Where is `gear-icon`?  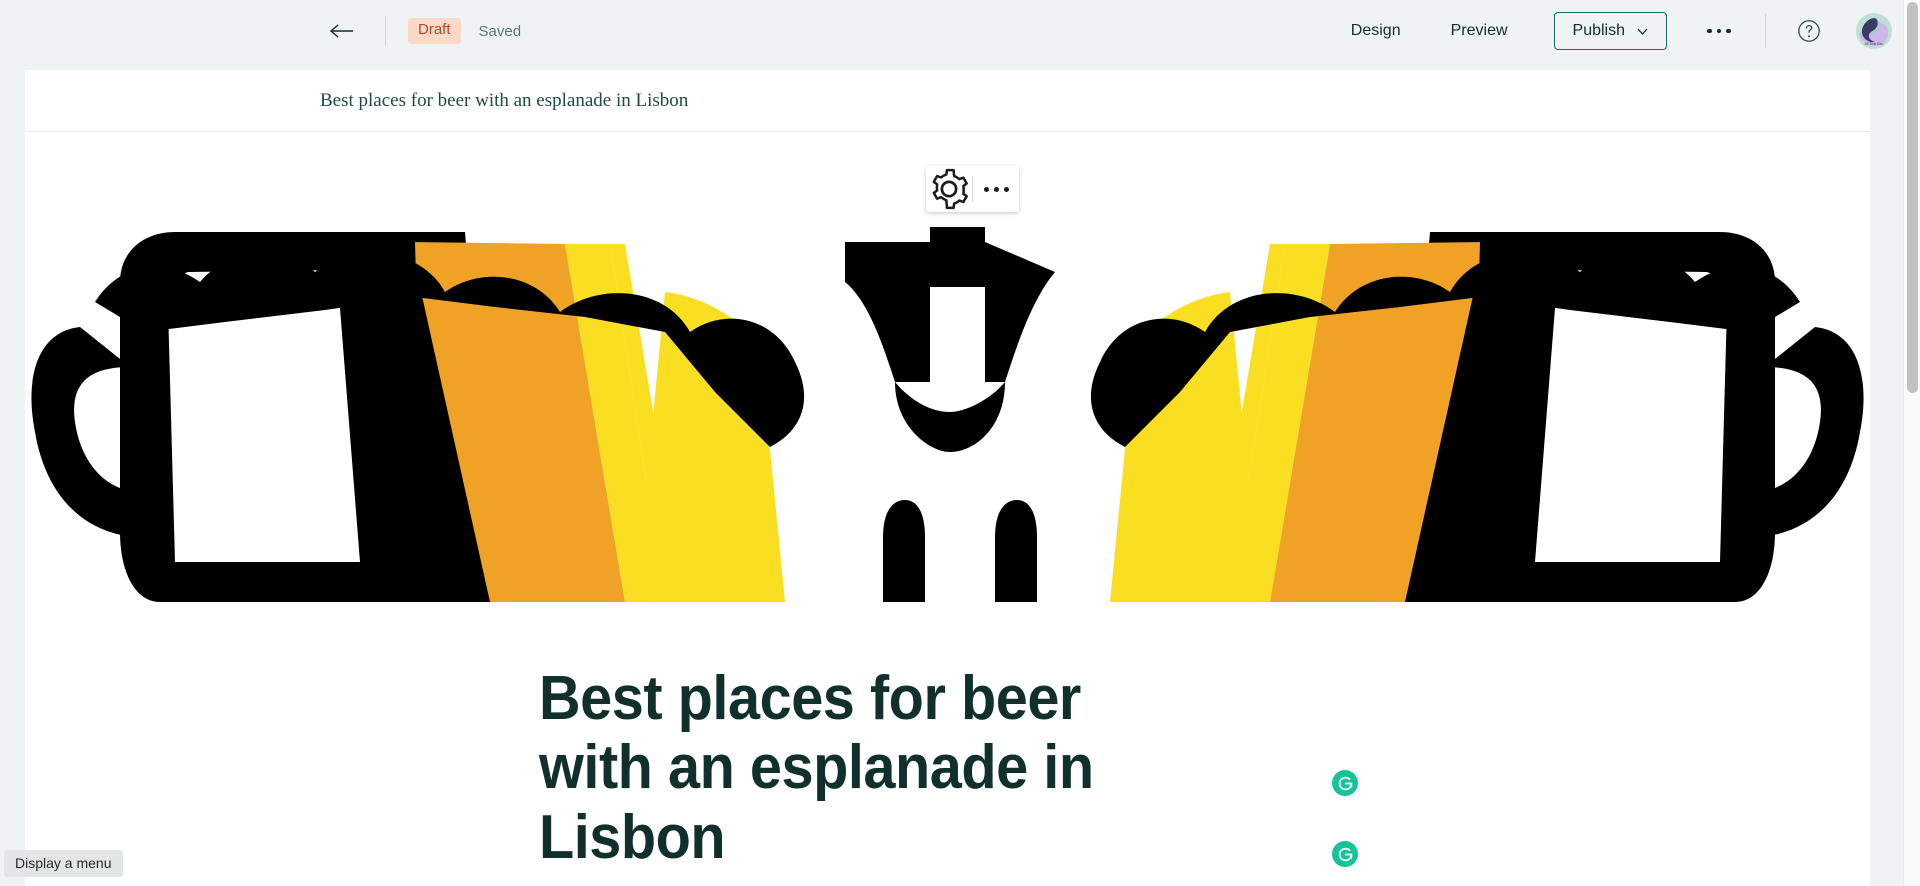 gear-icon is located at coordinates (949, 189).